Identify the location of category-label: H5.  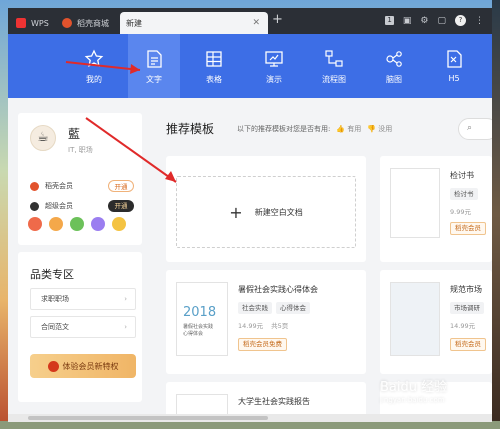
(454, 78).